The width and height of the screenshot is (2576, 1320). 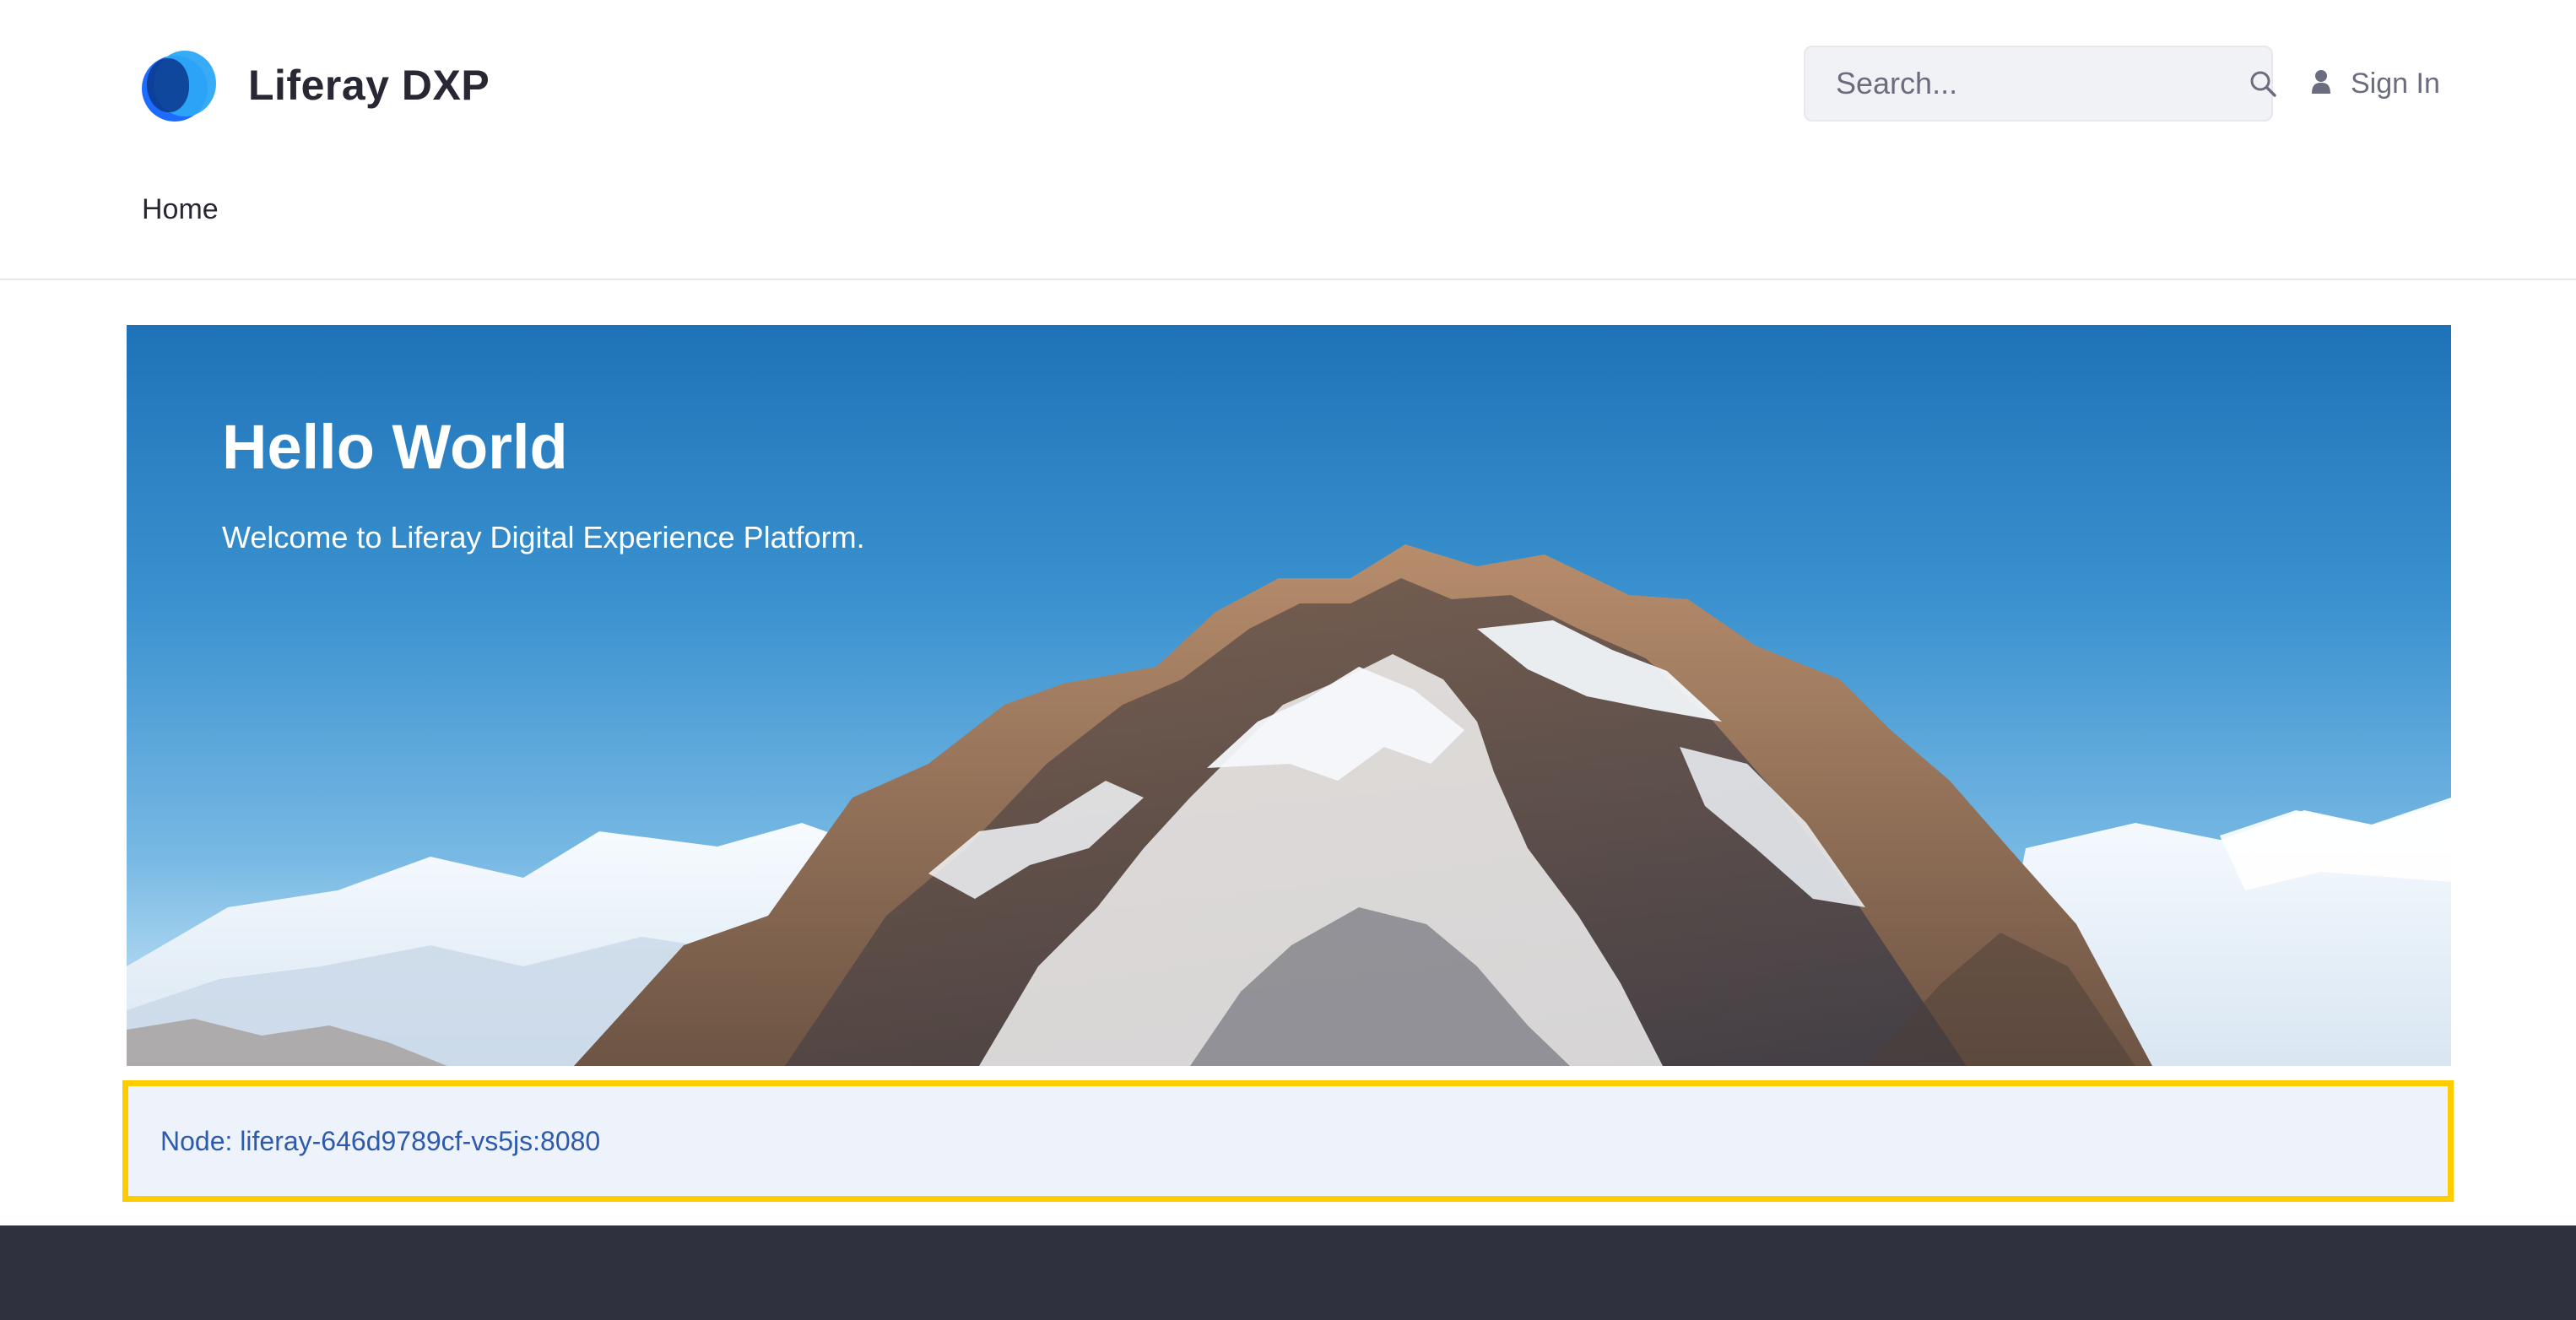 I want to click on search-container, so click(x=2040, y=84).